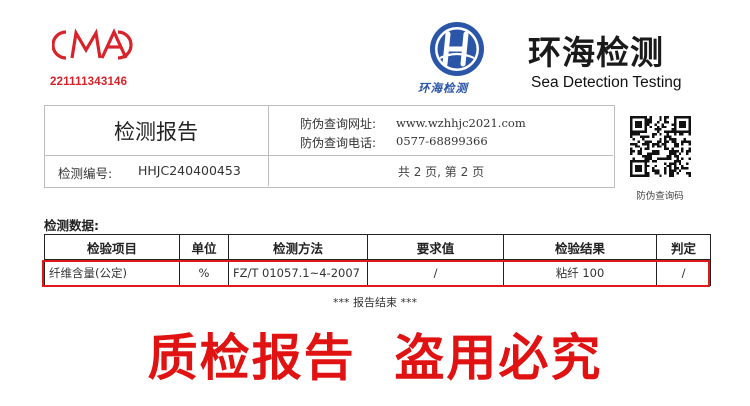 The height and width of the screenshot is (406, 750). Describe the element at coordinates (660, 196) in the screenshot. I see `qr-caption: 防伪查询码` at that location.